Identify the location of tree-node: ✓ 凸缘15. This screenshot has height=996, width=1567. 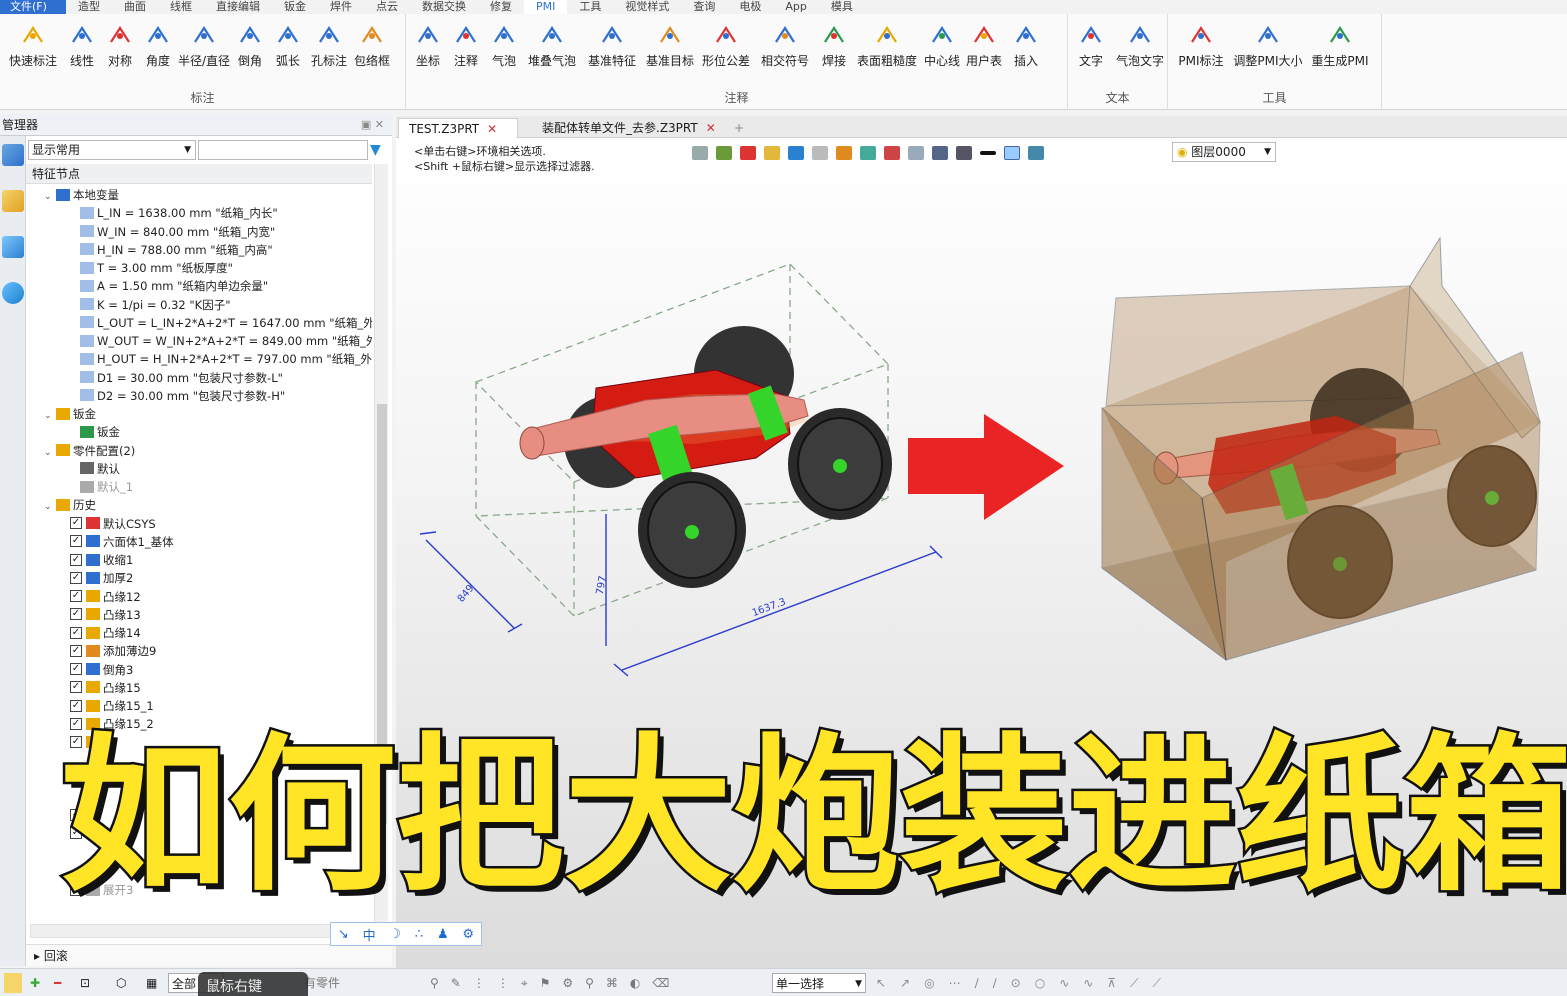
(105, 688).